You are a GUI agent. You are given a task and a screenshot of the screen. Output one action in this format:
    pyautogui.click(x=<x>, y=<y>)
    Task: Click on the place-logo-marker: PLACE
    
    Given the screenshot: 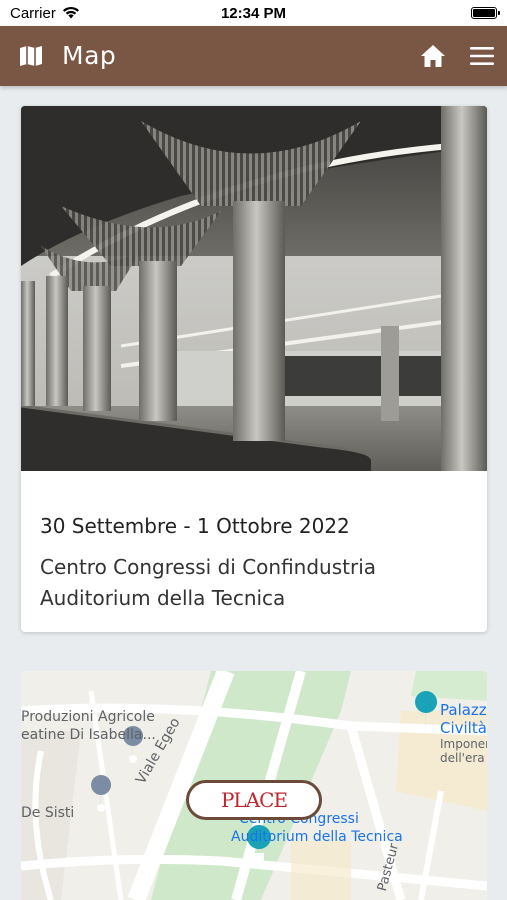 What is the action you would take?
    pyautogui.click(x=254, y=800)
    